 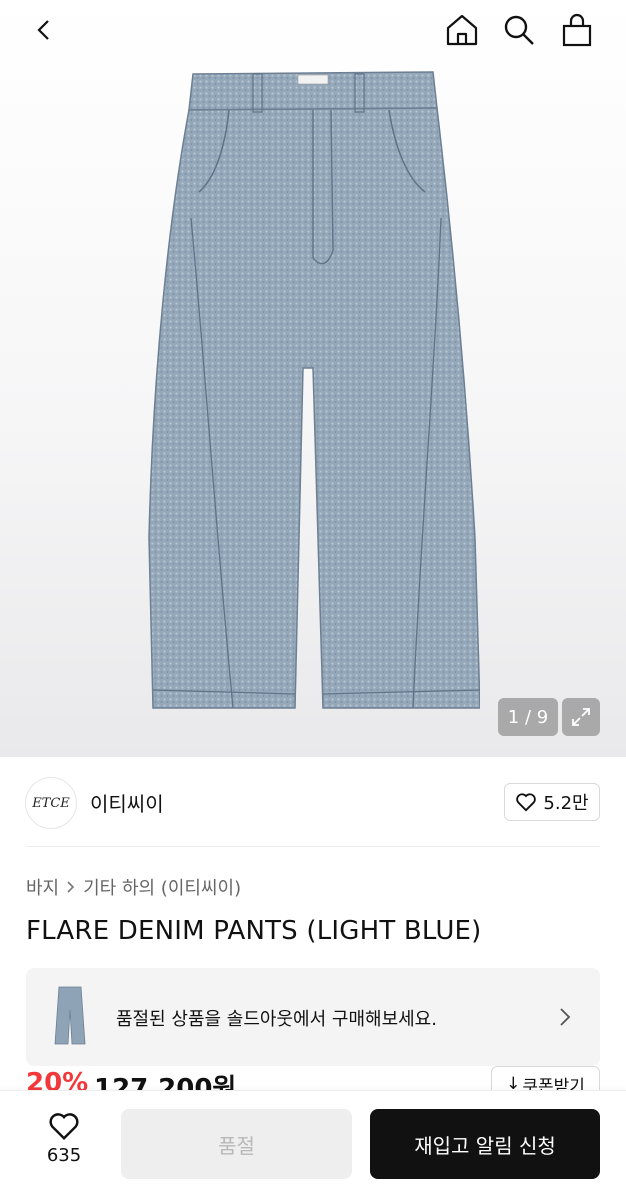 I want to click on bottom-action-bar: 635 품절 재입고 알림 신청, so click(x=313, y=1145).